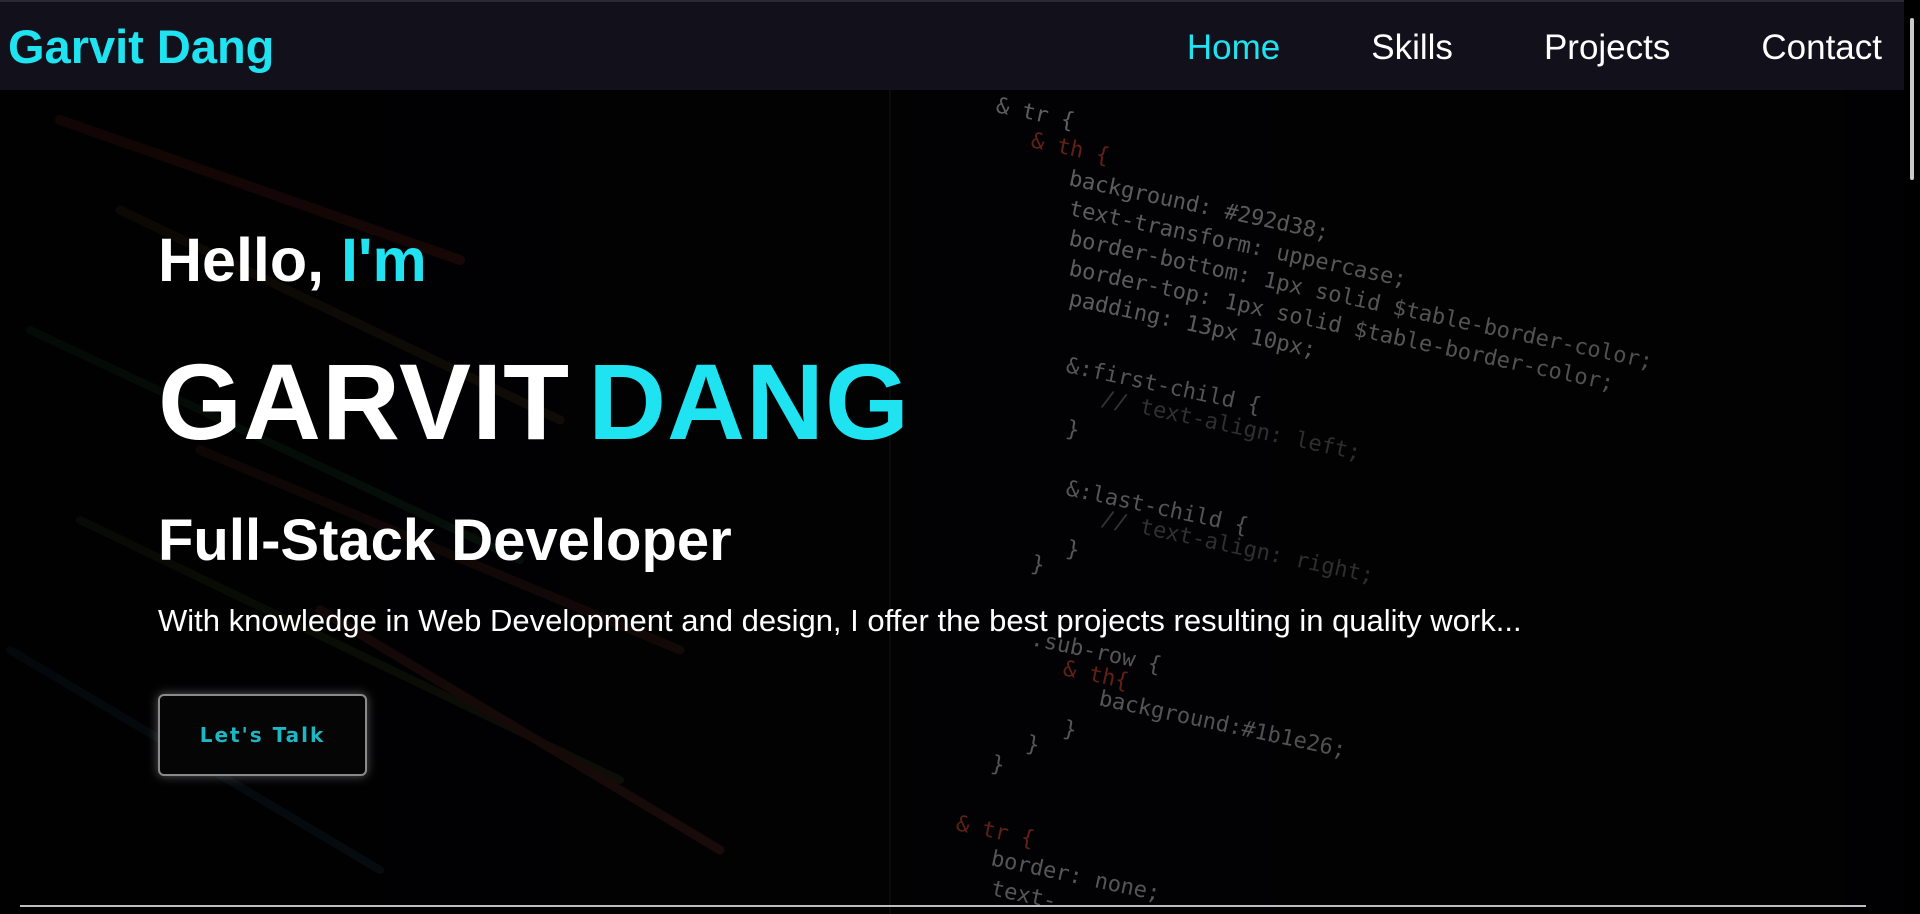 The width and height of the screenshot is (1920, 914). Describe the element at coordinates (840, 260) in the screenshot. I see `hero-greeting: Hello, I'm` at that location.